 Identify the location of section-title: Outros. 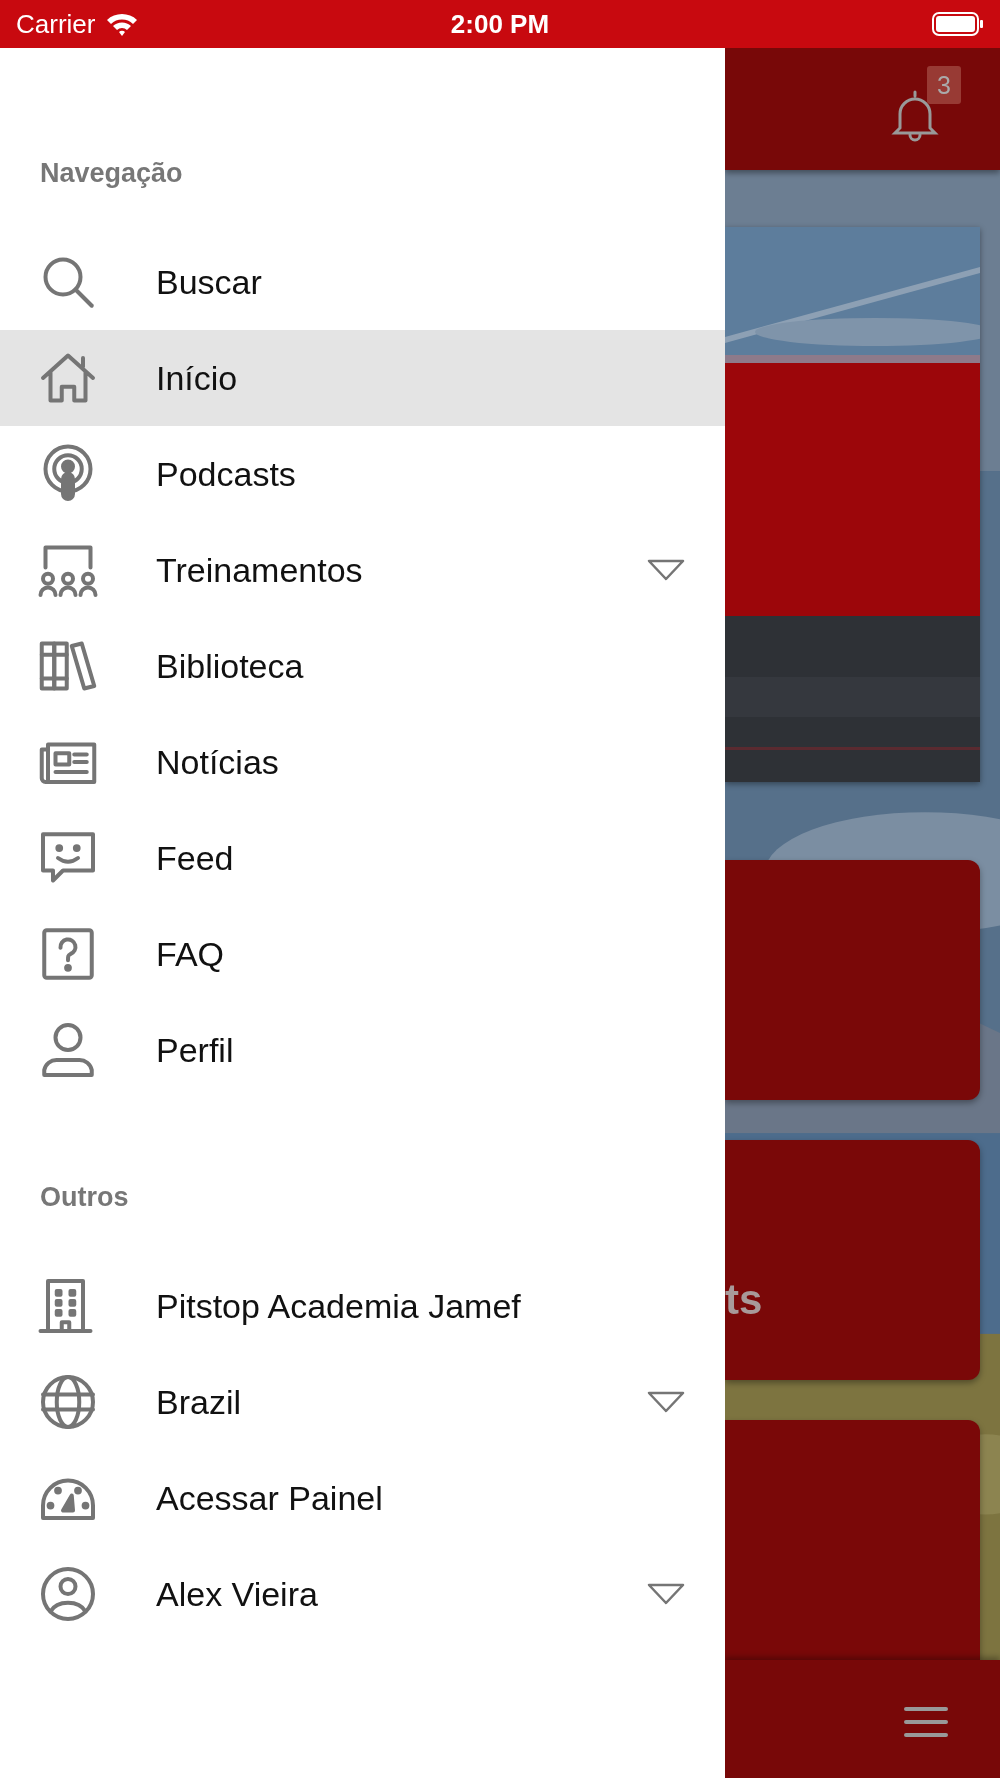
(84, 1197).